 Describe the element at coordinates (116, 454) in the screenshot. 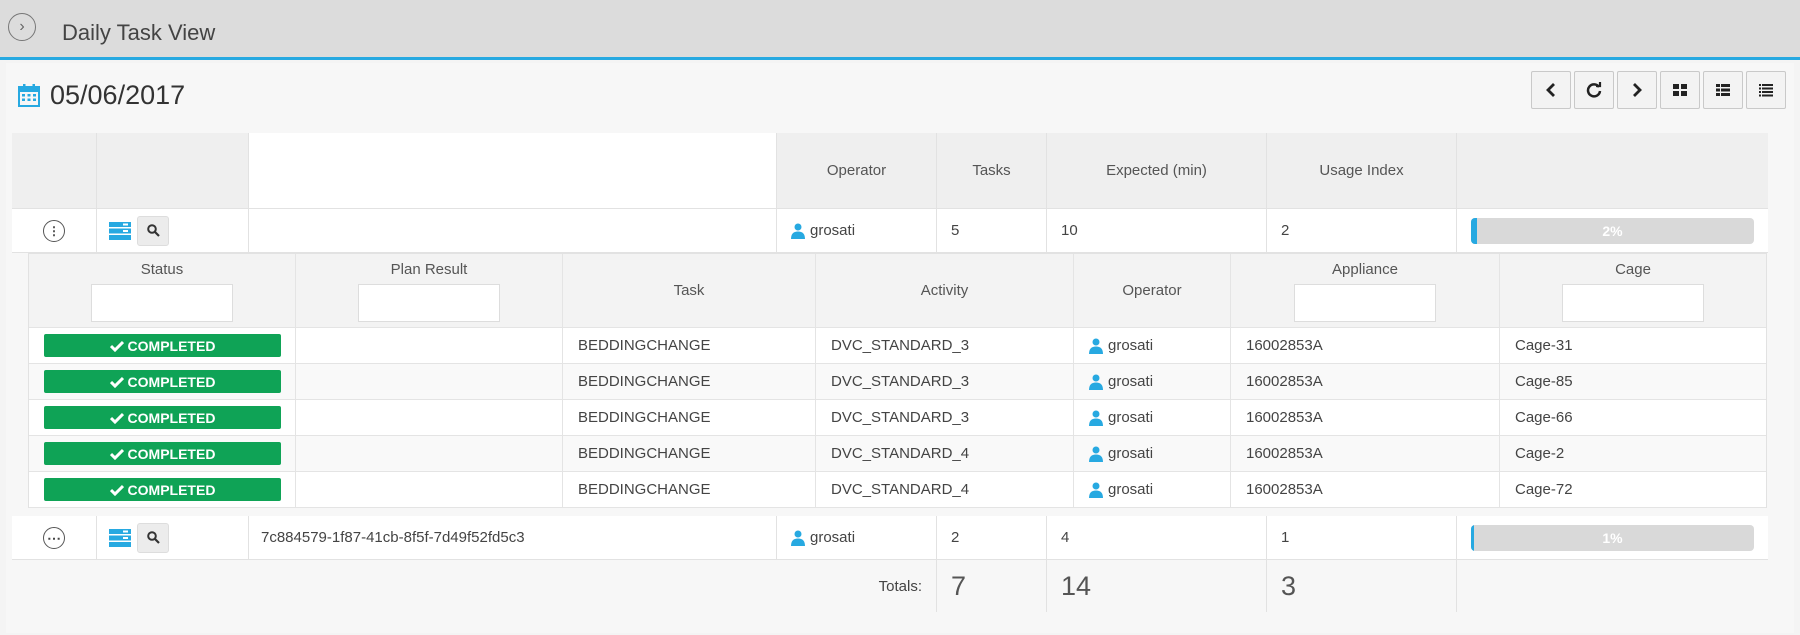

I see `check-icon` at that location.